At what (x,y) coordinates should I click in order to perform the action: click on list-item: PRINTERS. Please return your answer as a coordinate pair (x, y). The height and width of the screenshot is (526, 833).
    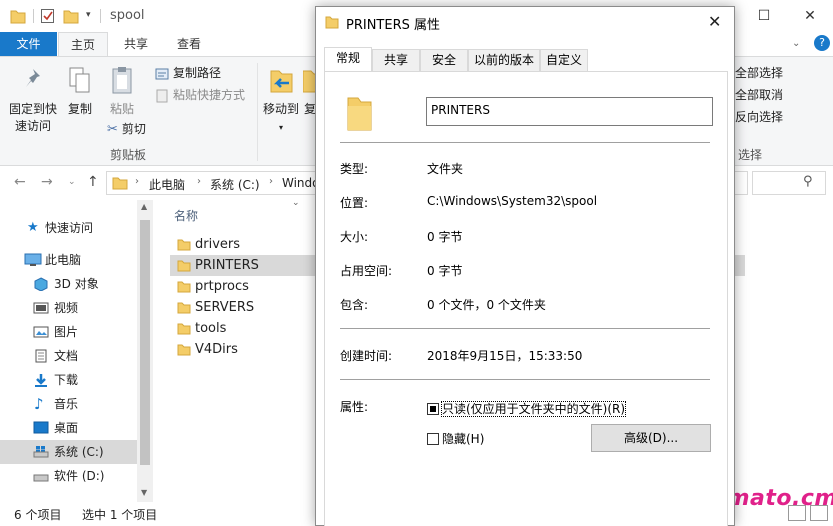
    Looking at the image, I should click on (248, 265).